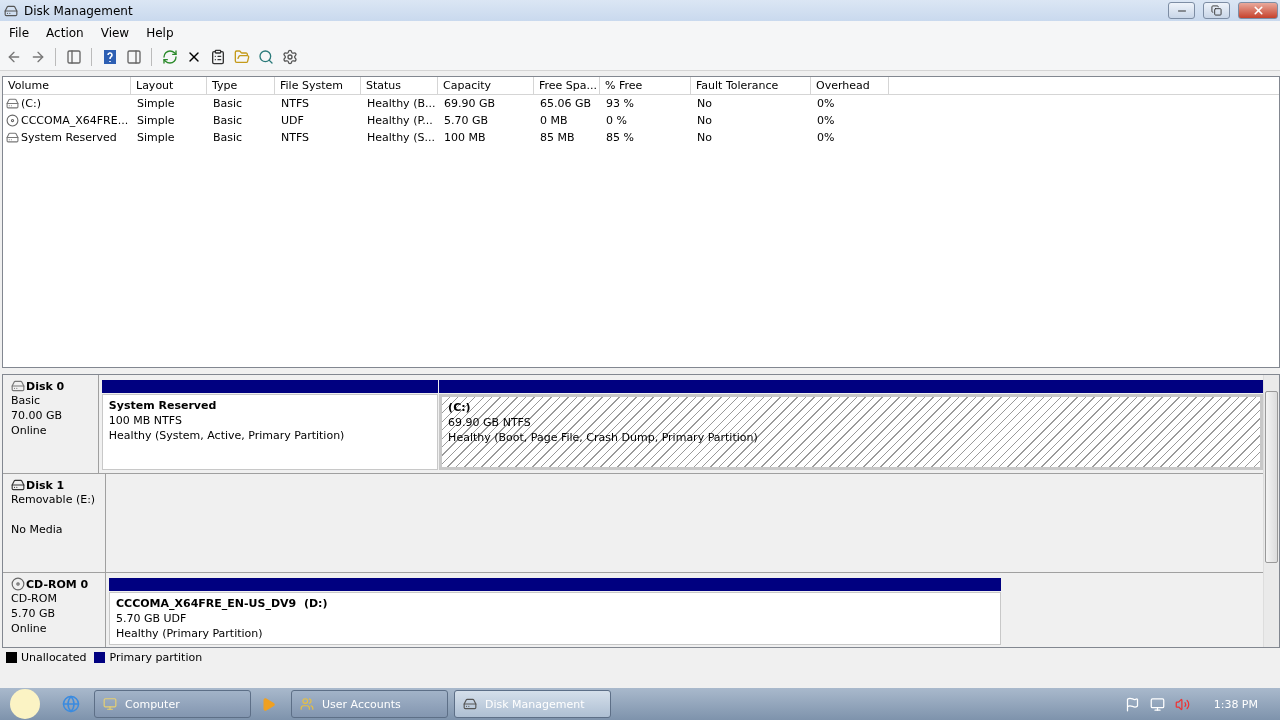  What do you see at coordinates (34, 598) in the screenshot?
I see `disk-info: CD-ROM` at bounding box center [34, 598].